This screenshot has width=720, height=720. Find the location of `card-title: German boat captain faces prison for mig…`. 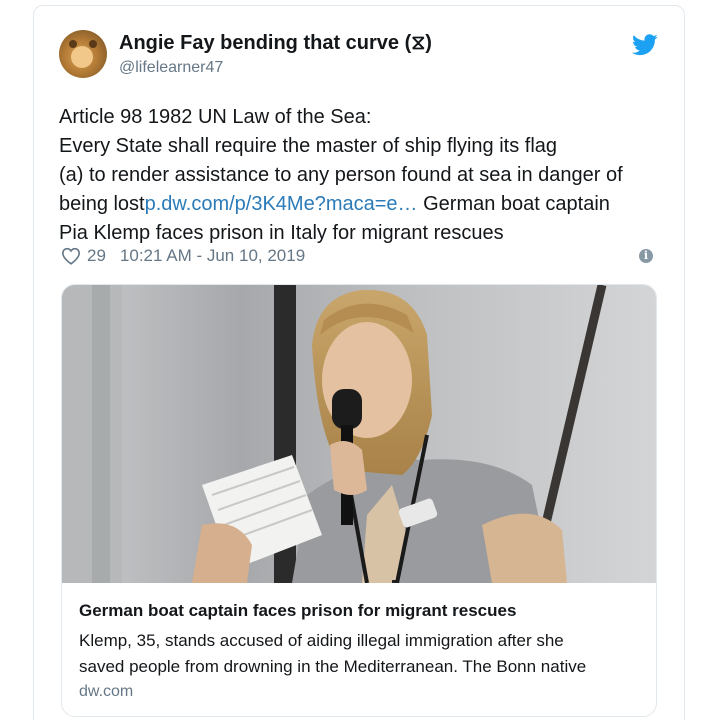

card-title: German boat captain faces prison for mig… is located at coordinates (297, 611).